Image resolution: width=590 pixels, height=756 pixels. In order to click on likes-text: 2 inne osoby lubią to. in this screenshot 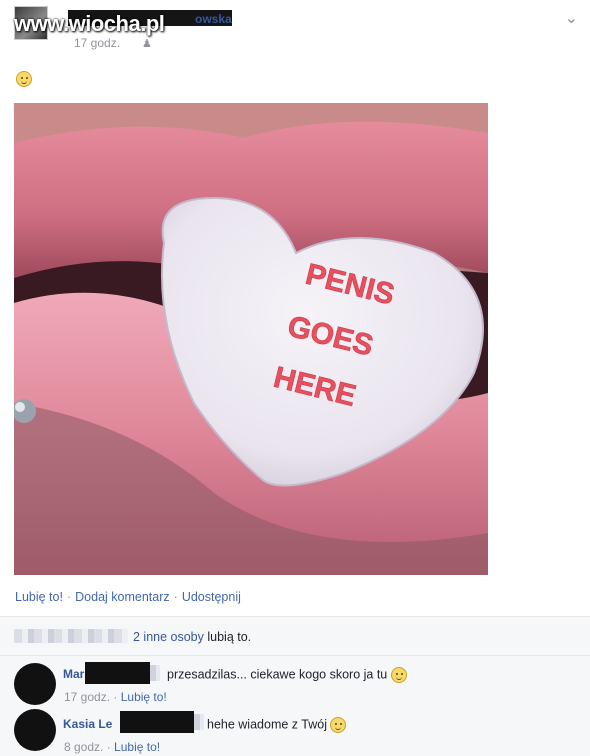, I will do `click(192, 637)`.